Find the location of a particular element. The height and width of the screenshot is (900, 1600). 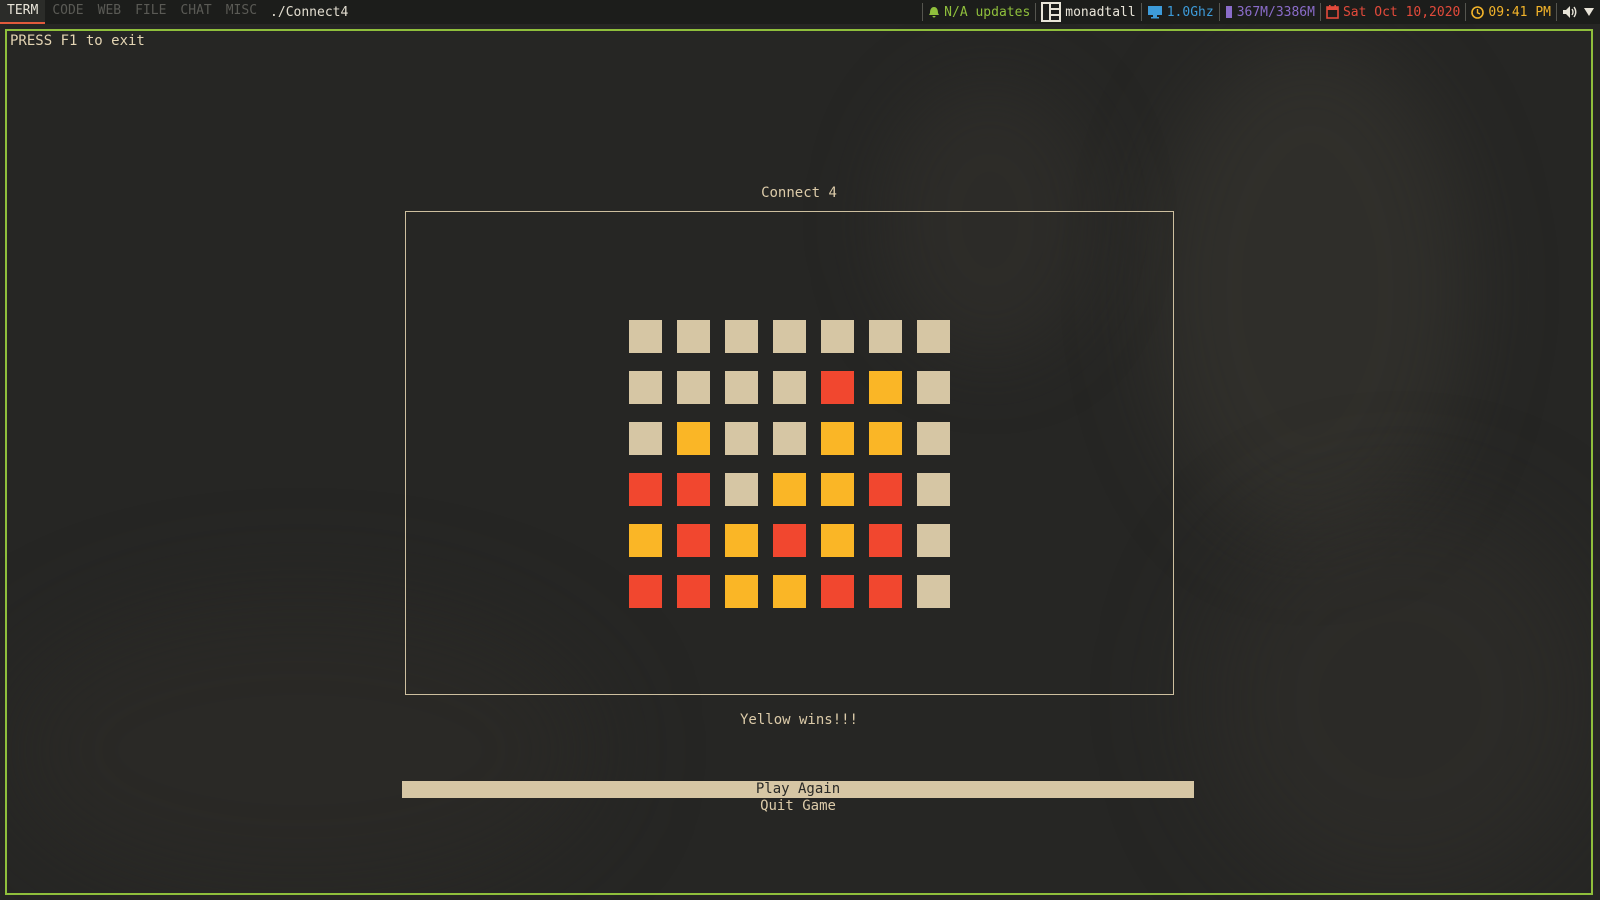

game-board is located at coordinates (789, 464).